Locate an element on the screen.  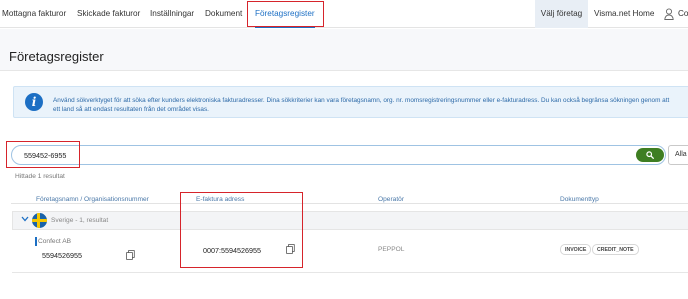
search-icon is located at coordinates (650, 155).